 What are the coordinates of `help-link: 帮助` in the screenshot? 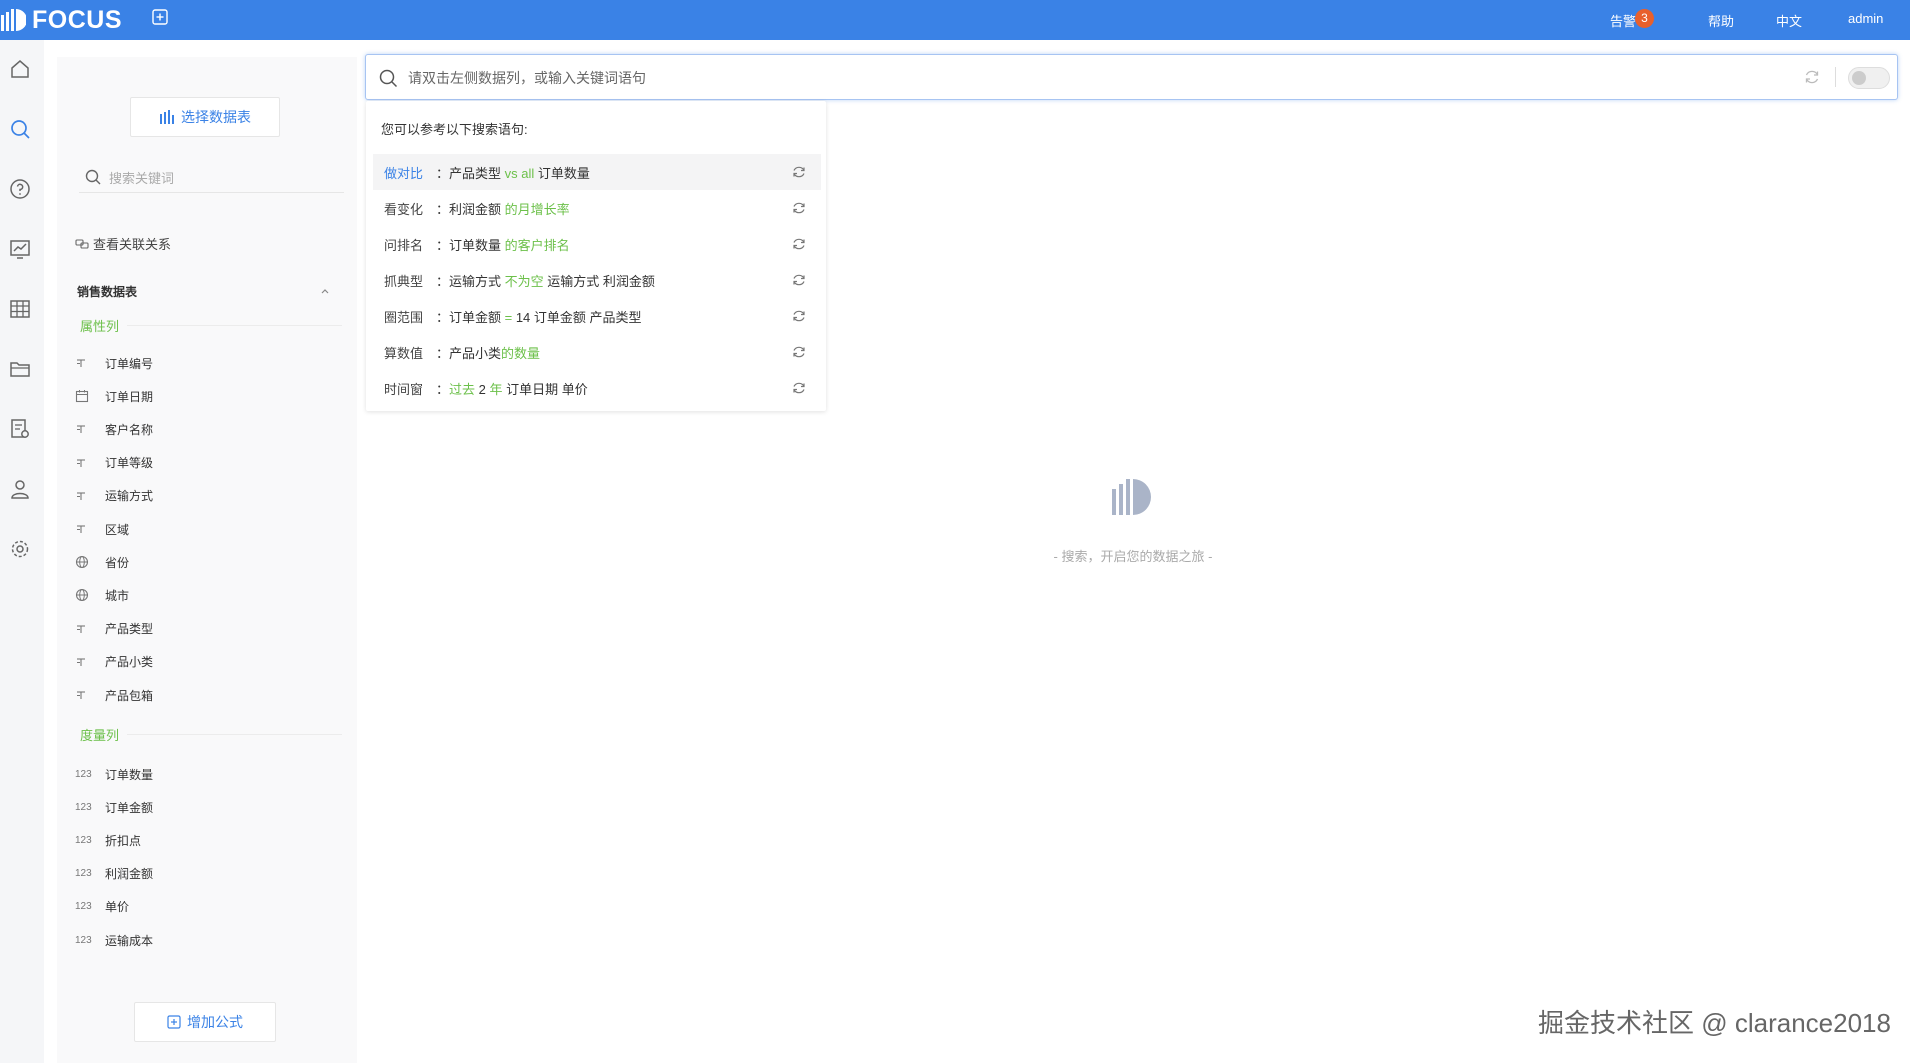 It's located at (1721, 20).